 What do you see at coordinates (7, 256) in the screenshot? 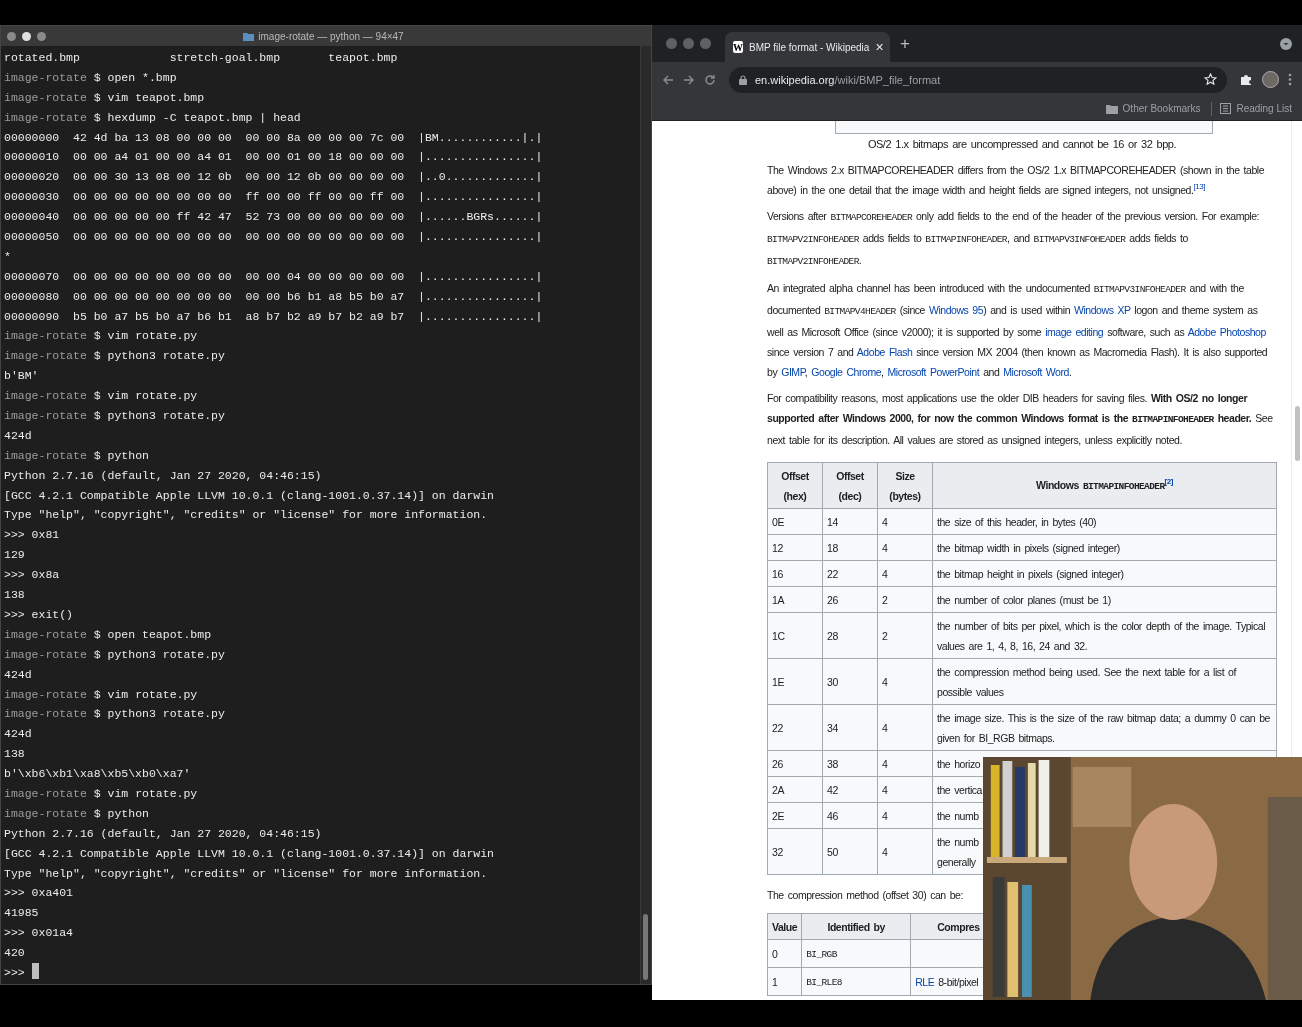
I see `output-line: *` at bounding box center [7, 256].